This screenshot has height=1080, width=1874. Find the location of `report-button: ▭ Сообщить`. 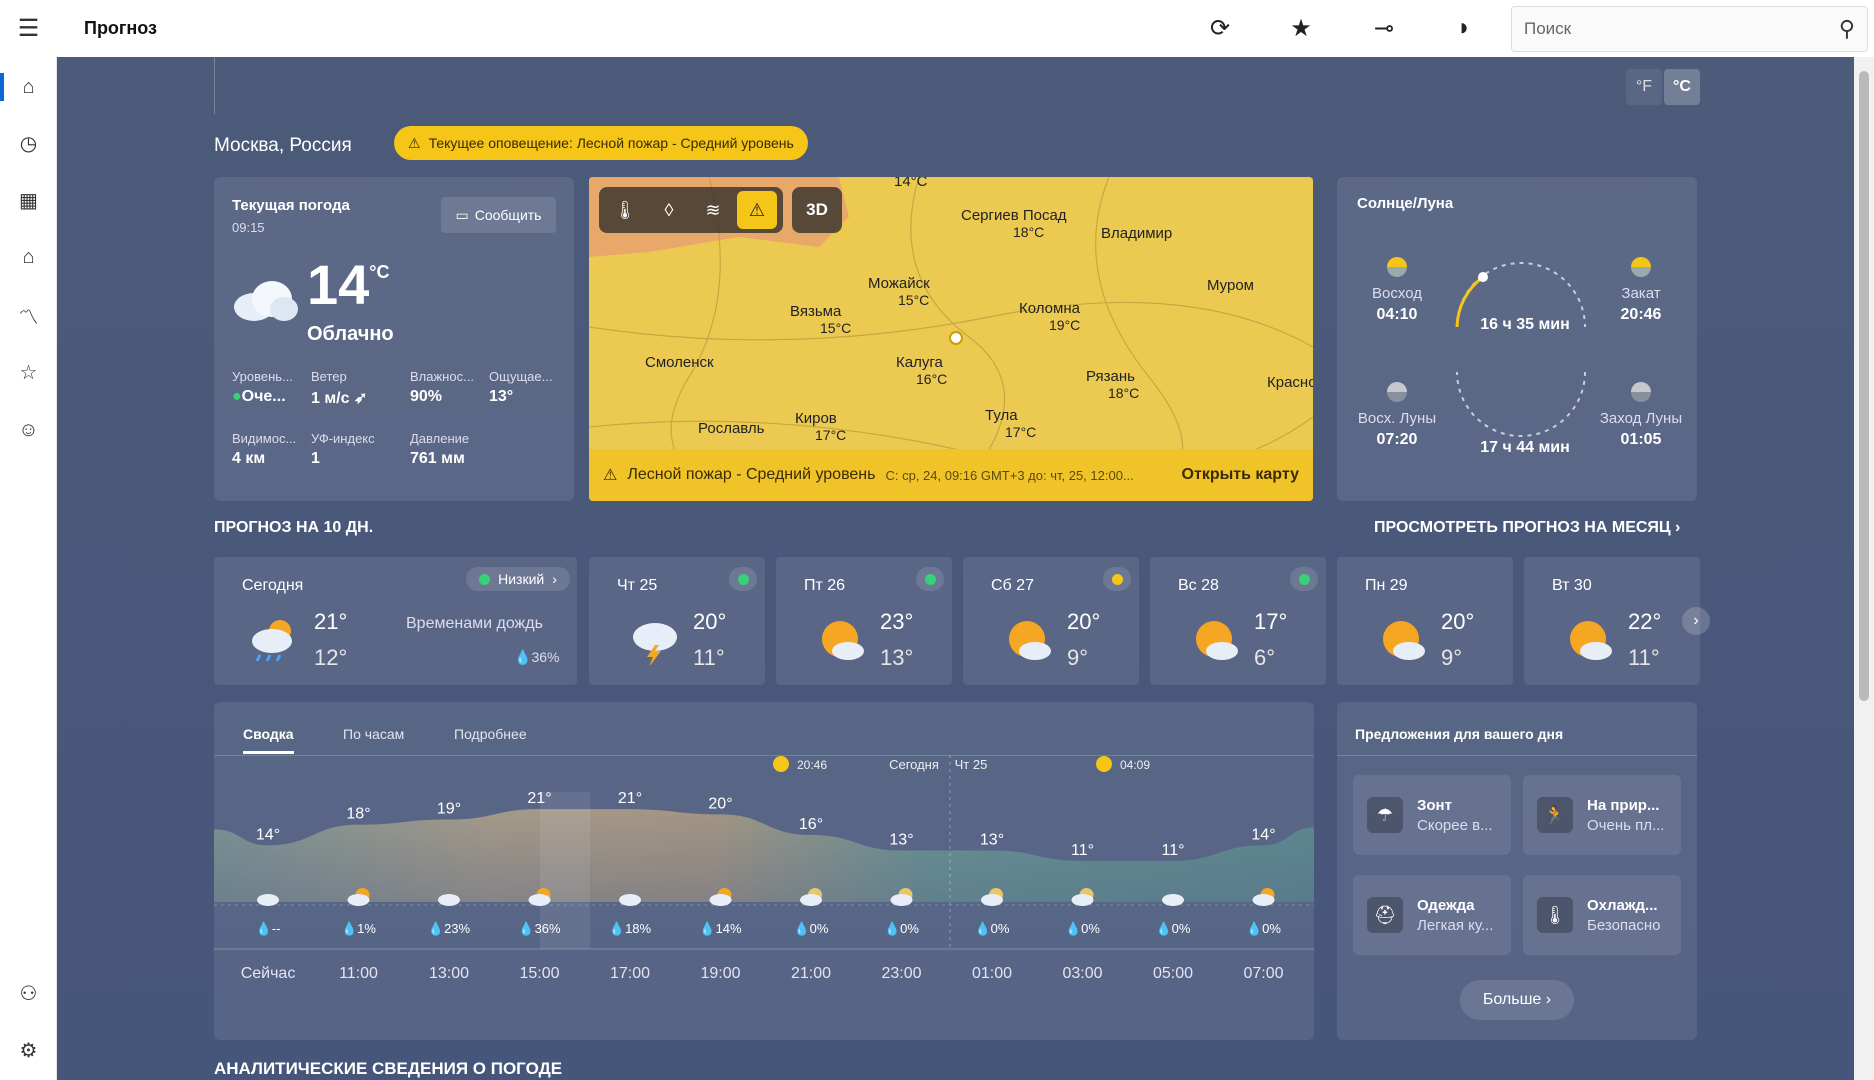

report-button: ▭ Сообщить is located at coordinates (498, 215).